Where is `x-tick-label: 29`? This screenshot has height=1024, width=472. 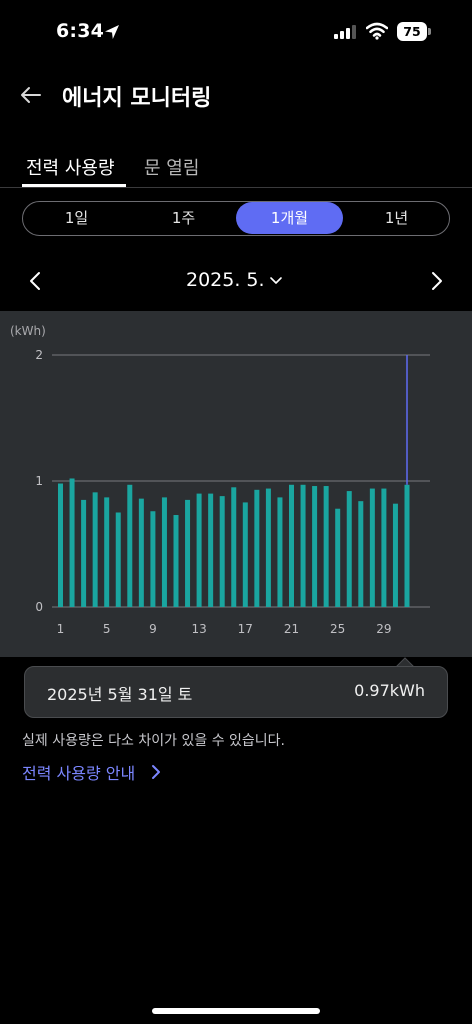
x-tick-label: 29 is located at coordinates (383, 629).